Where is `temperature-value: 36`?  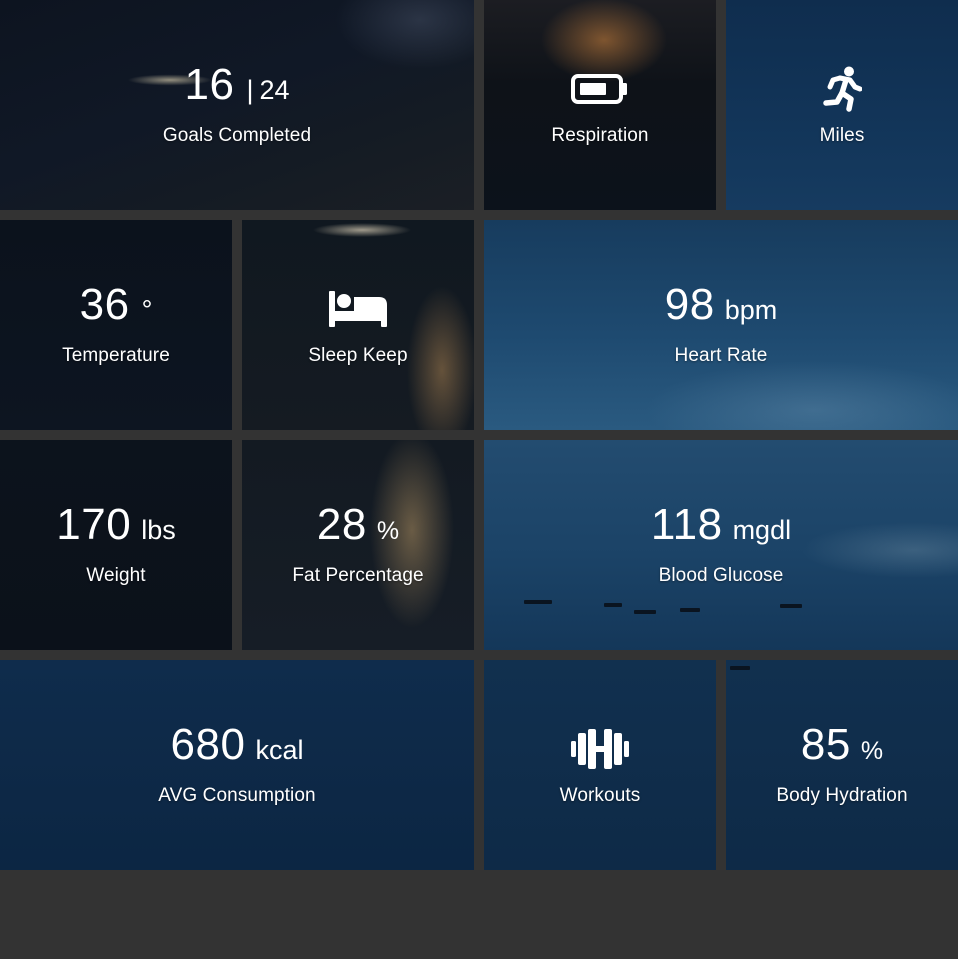 temperature-value: 36 is located at coordinates (104, 304).